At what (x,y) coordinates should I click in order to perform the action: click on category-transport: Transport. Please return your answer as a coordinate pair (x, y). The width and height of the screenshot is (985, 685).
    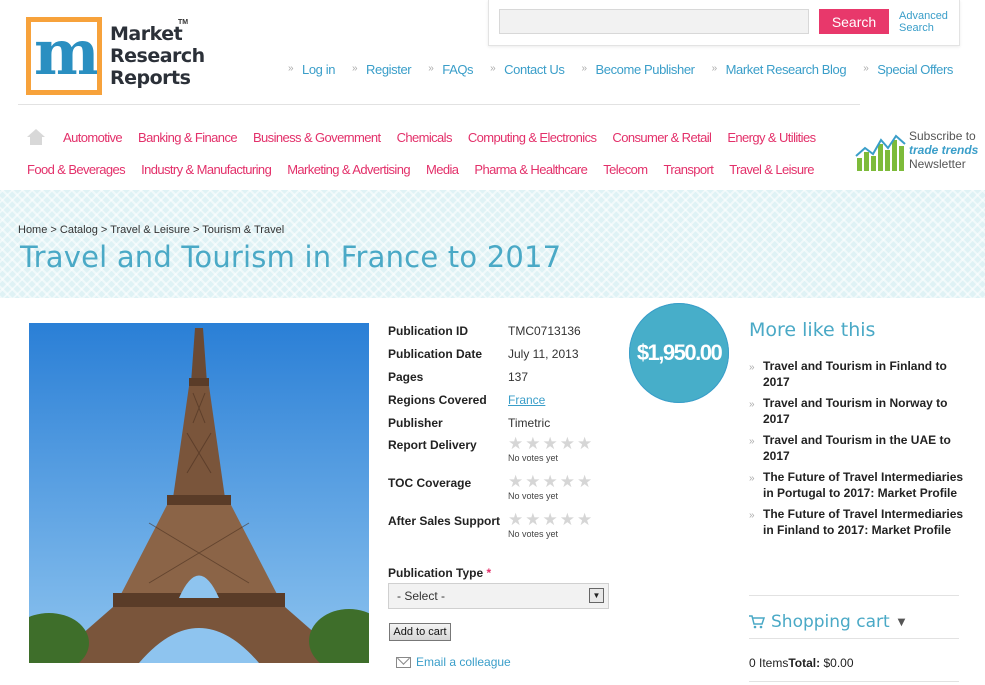
    Looking at the image, I should click on (689, 169).